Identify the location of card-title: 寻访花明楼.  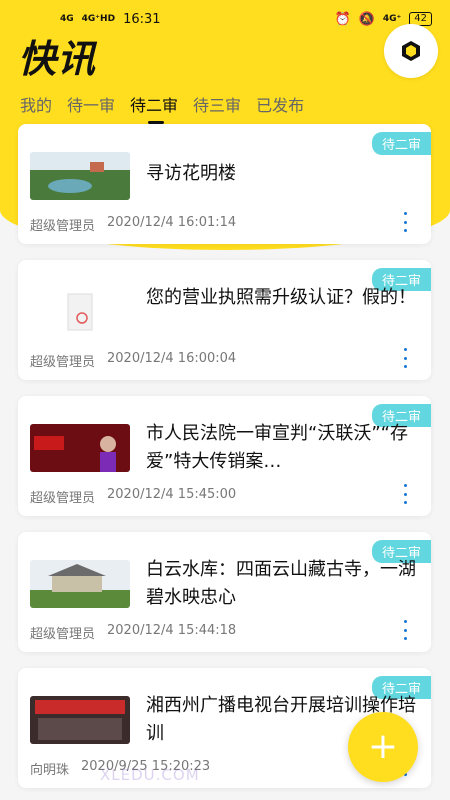
(191, 173).